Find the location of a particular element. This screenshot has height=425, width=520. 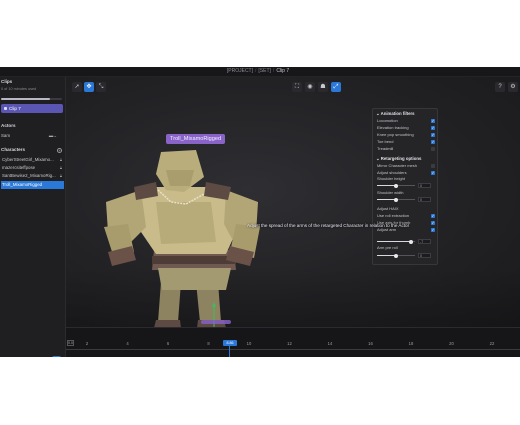

character-item: mazercsiteffpose 🔒︎ is located at coordinates (32, 168).